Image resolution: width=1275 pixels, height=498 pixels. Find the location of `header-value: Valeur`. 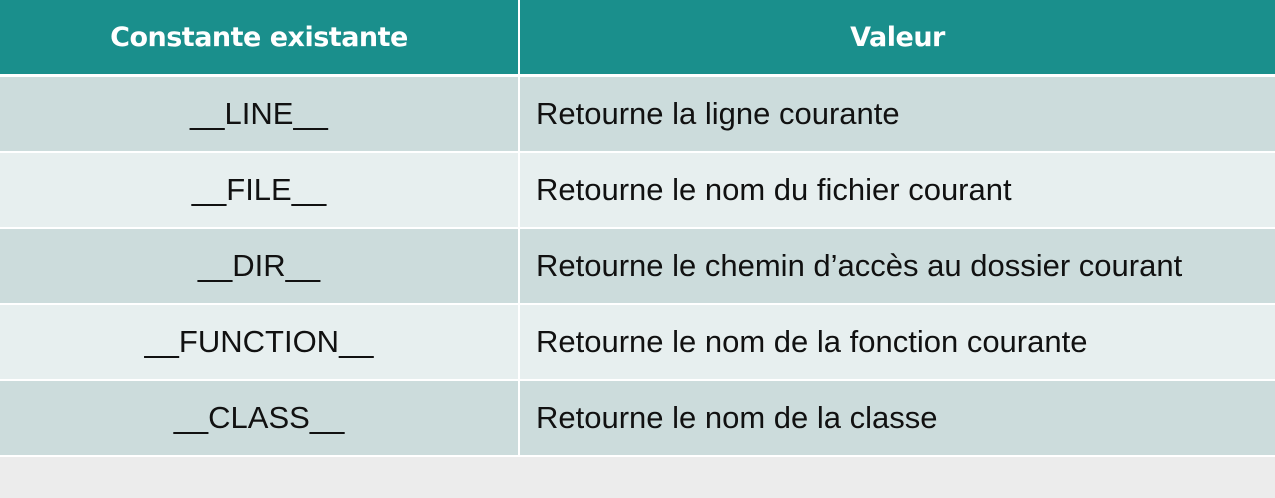

header-value: Valeur is located at coordinates (897, 38).